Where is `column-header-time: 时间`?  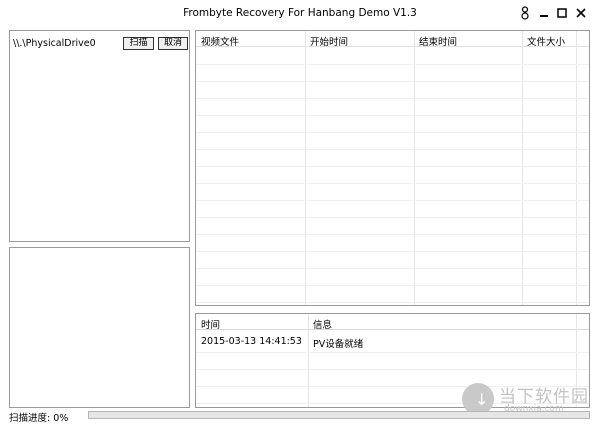
column-header-time: 时间 is located at coordinates (210, 324).